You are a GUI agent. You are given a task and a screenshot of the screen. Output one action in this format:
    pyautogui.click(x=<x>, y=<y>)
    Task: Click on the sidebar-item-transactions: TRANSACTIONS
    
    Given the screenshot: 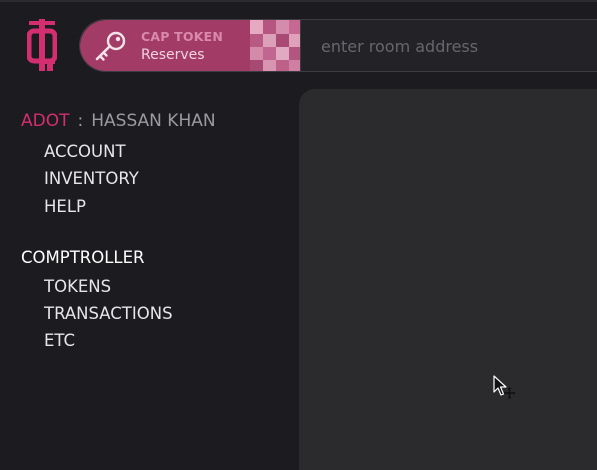 What is the action you would take?
    pyautogui.click(x=108, y=313)
    